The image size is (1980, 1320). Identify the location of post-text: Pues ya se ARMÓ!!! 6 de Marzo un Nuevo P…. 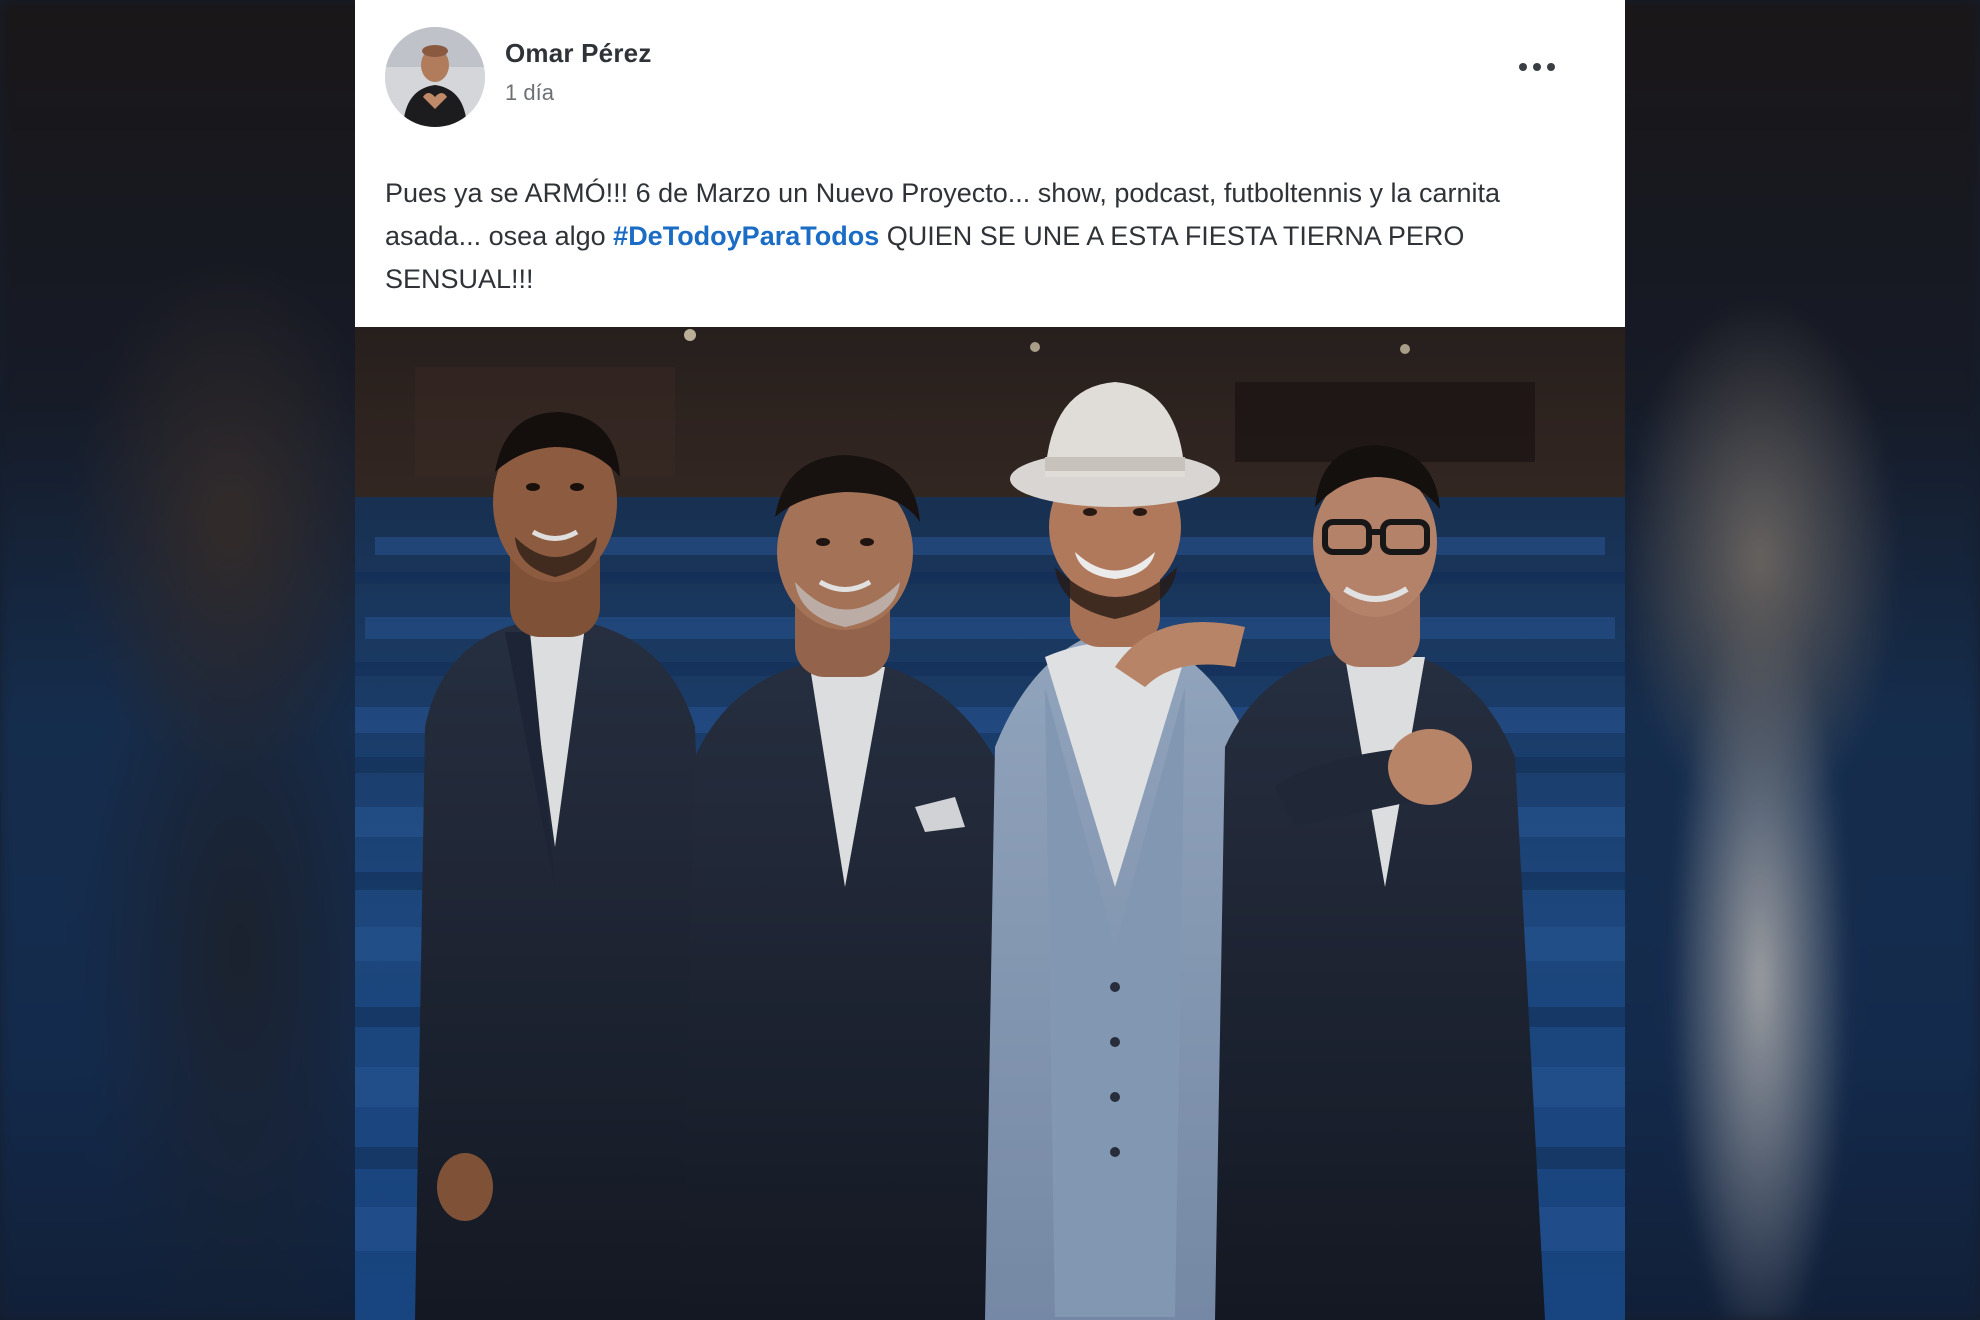
(985, 236).